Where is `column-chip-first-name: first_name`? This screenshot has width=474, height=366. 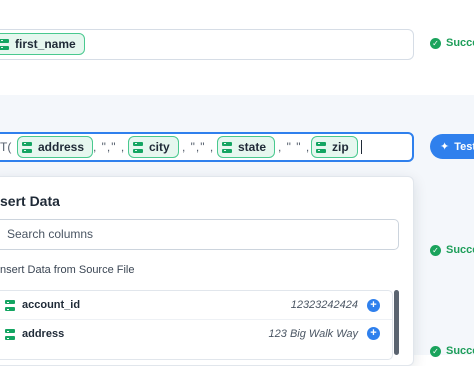
column-chip-first-name: first_name is located at coordinates (42, 44).